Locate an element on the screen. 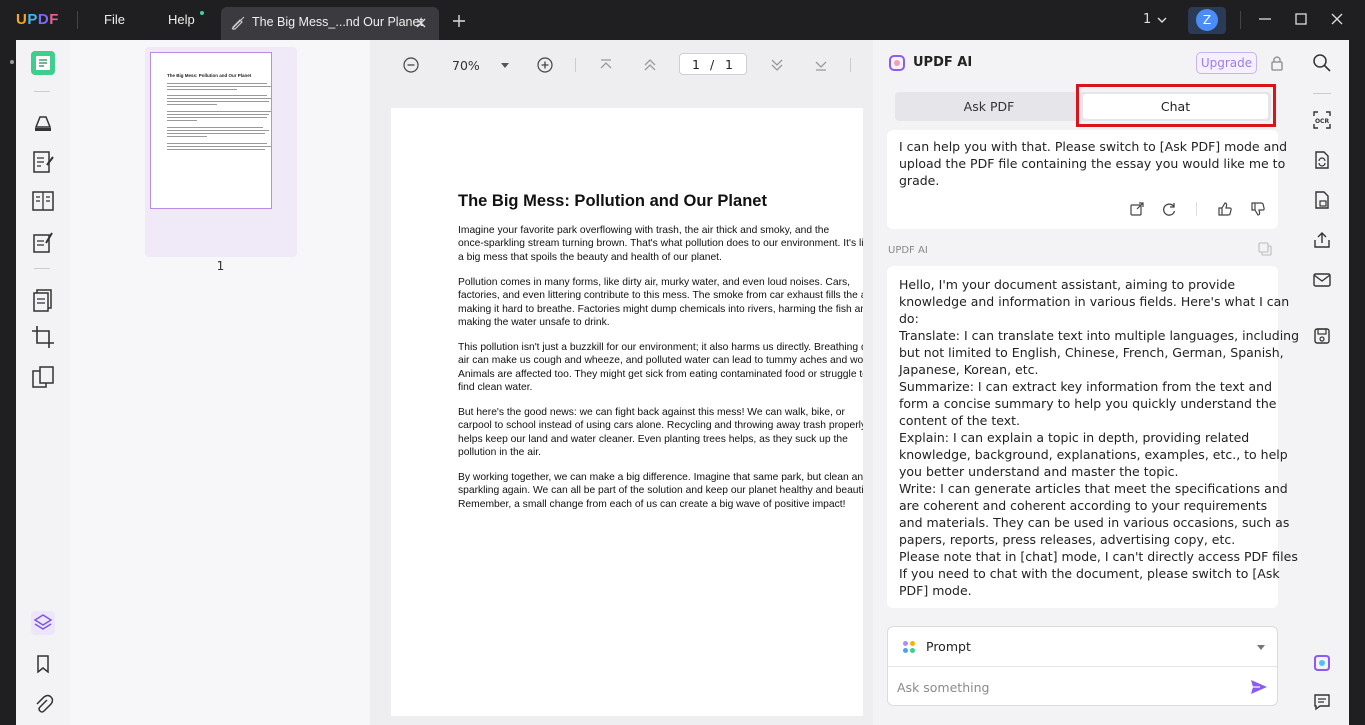 The height and width of the screenshot is (725, 1365). menu-file: File is located at coordinates (114, 19).